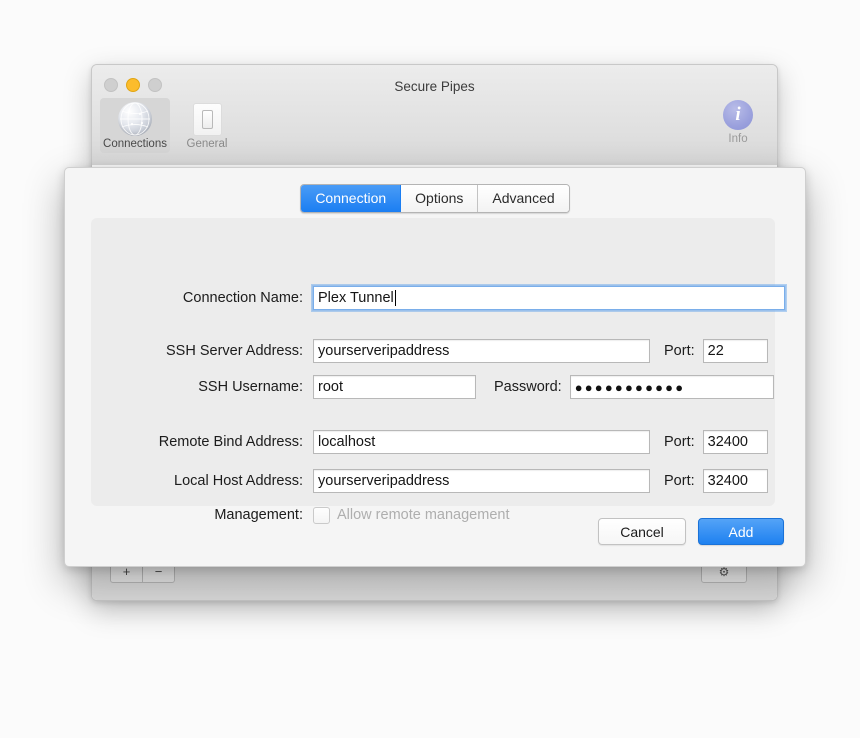 This screenshot has height=738, width=860. What do you see at coordinates (207, 144) in the screenshot?
I see `toolbar-item-general-label: General` at bounding box center [207, 144].